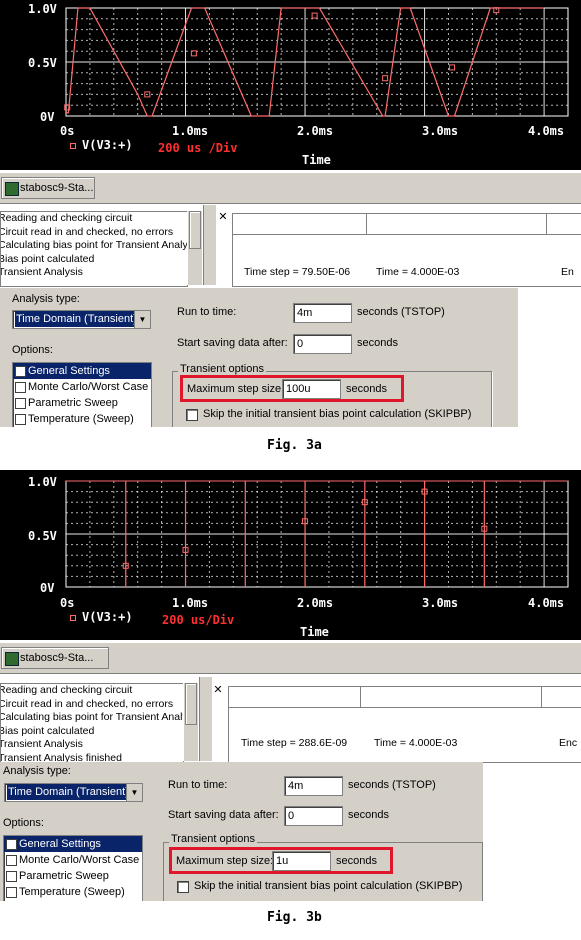  Describe the element at coordinates (68, 792) in the screenshot. I see `analysis-type-value: Time Domain (Transient)` at that location.